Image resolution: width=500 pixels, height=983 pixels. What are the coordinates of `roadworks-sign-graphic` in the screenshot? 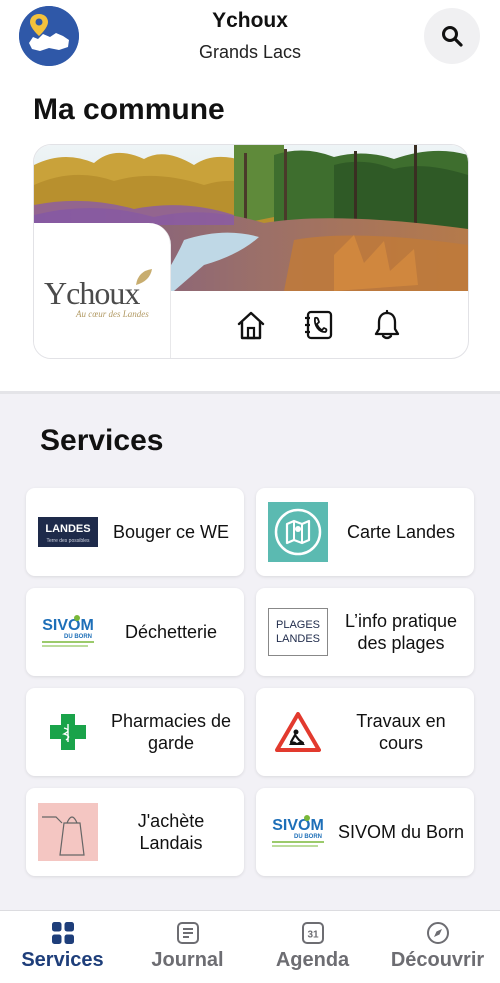 It's located at (298, 732).